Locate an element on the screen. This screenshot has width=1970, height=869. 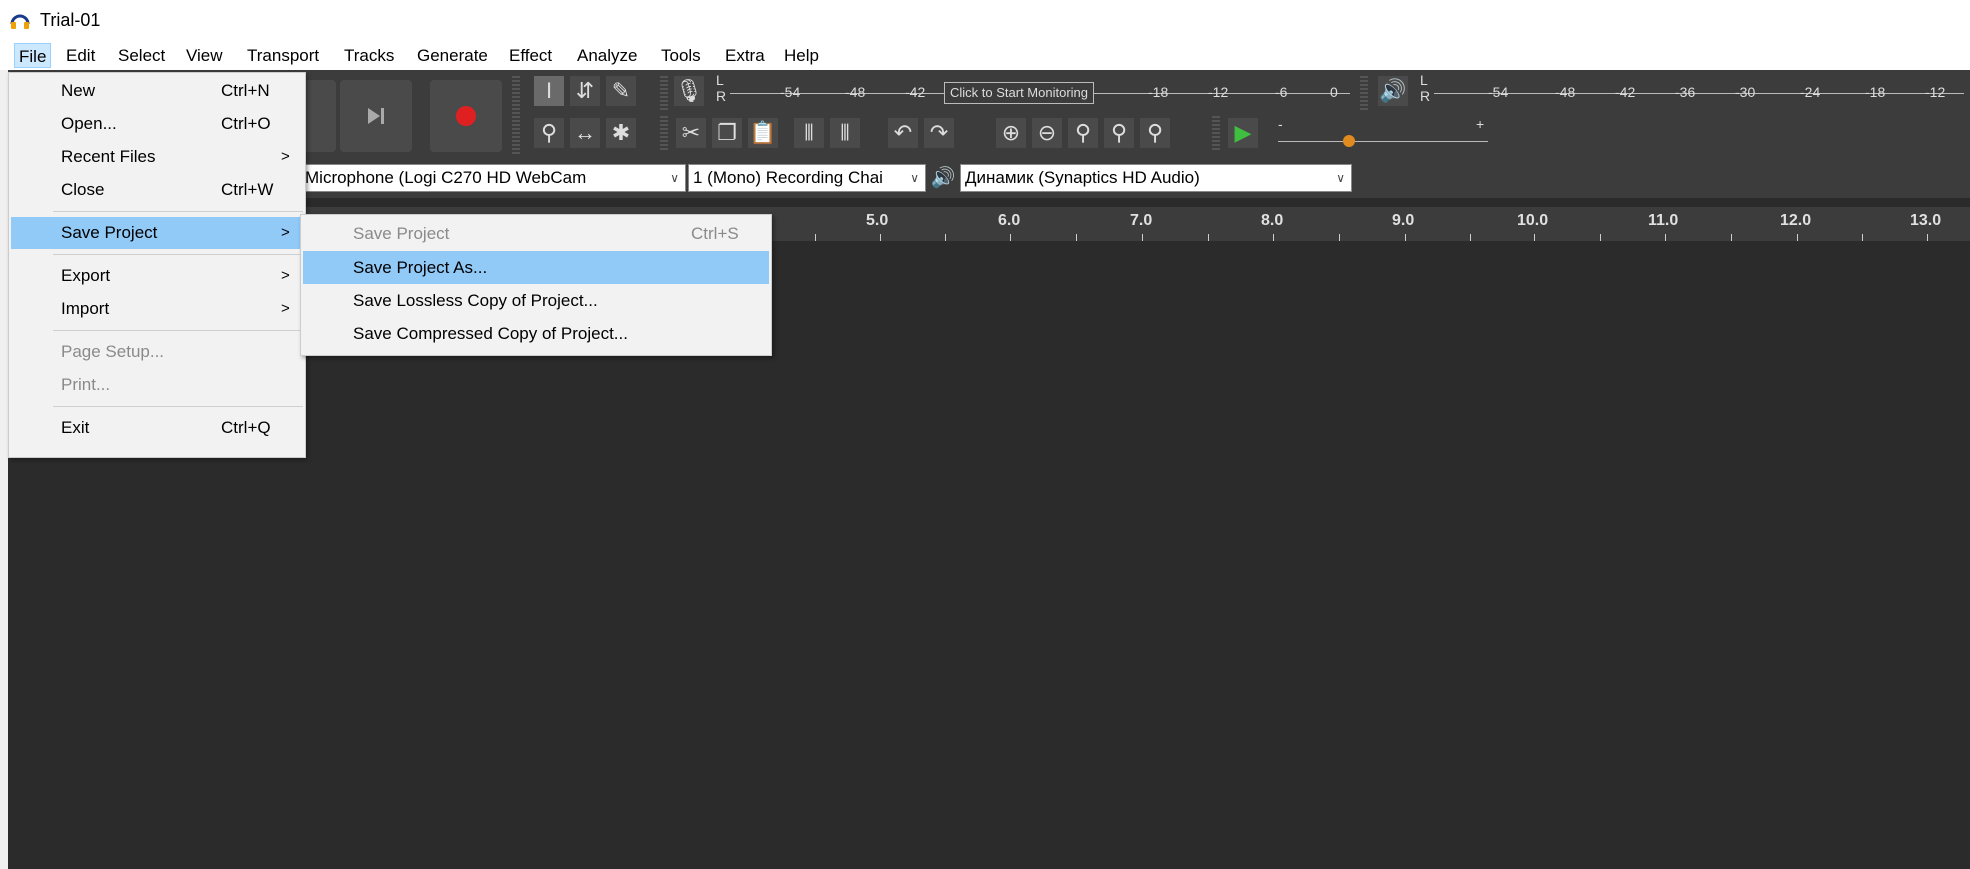
speed-slider-thumb is located at coordinates (1349, 141).